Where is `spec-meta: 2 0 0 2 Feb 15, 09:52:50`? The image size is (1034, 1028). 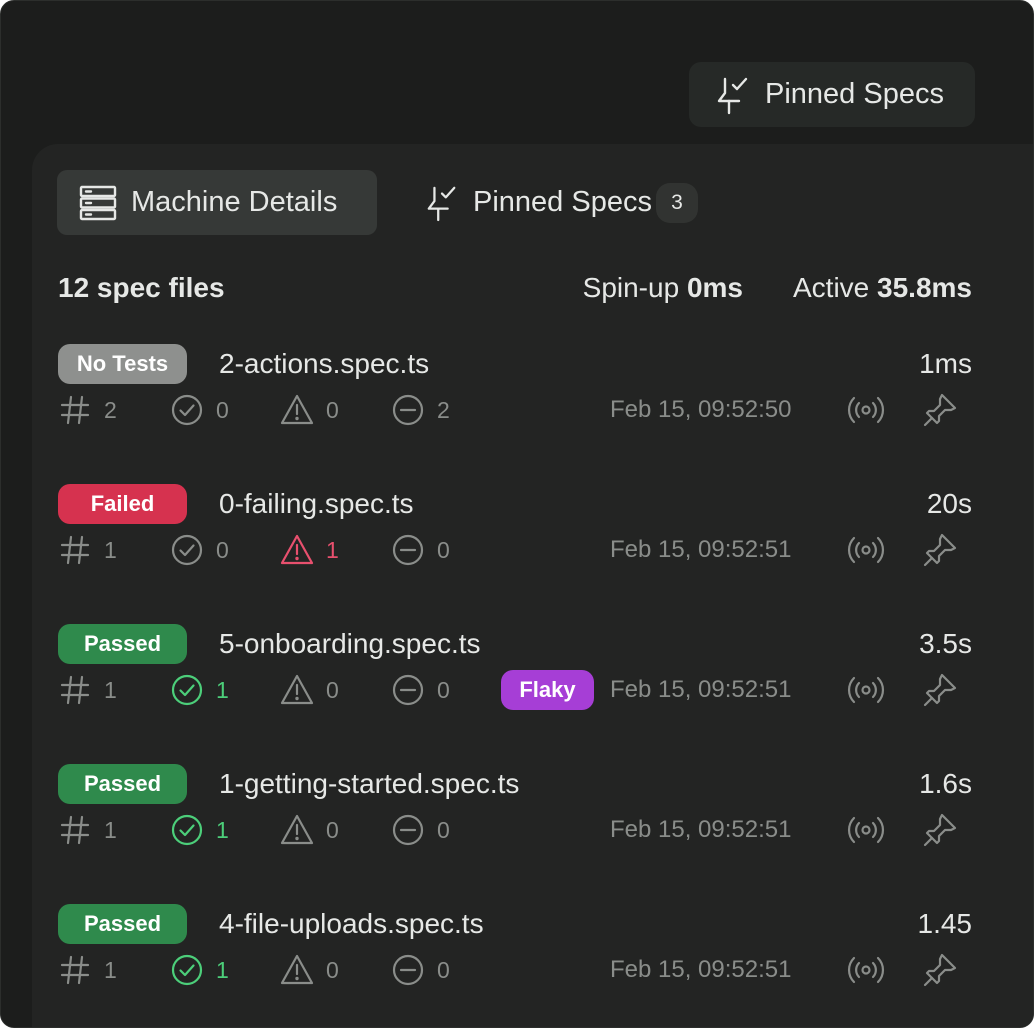 spec-meta: 2 0 0 2 Feb 15, 09:52:50 is located at coordinates (515, 410).